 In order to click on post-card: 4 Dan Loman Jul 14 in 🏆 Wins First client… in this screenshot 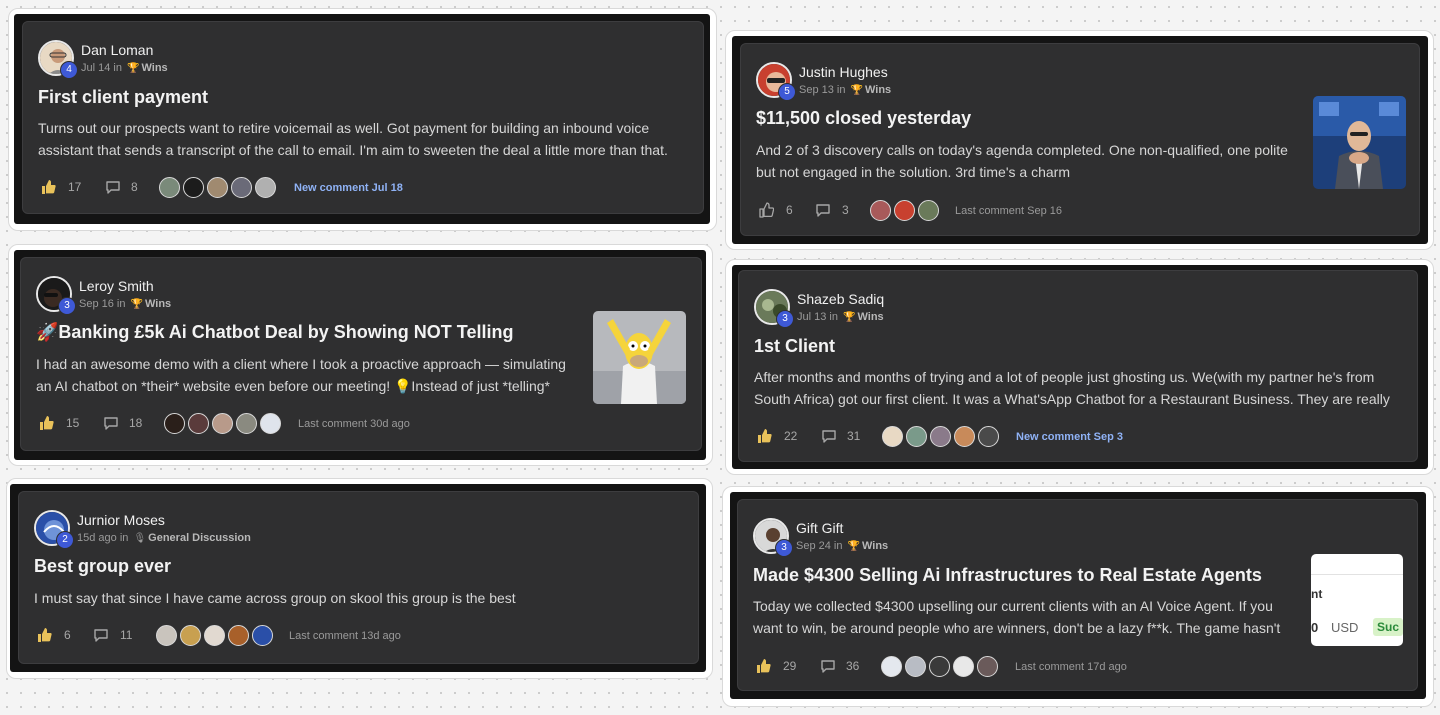, I will do `click(363, 117)`.